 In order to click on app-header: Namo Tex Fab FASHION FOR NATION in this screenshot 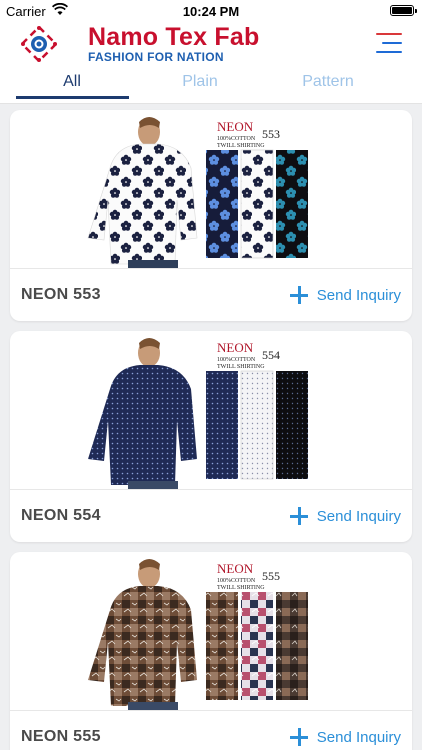, I will do `click(211, 46)`.